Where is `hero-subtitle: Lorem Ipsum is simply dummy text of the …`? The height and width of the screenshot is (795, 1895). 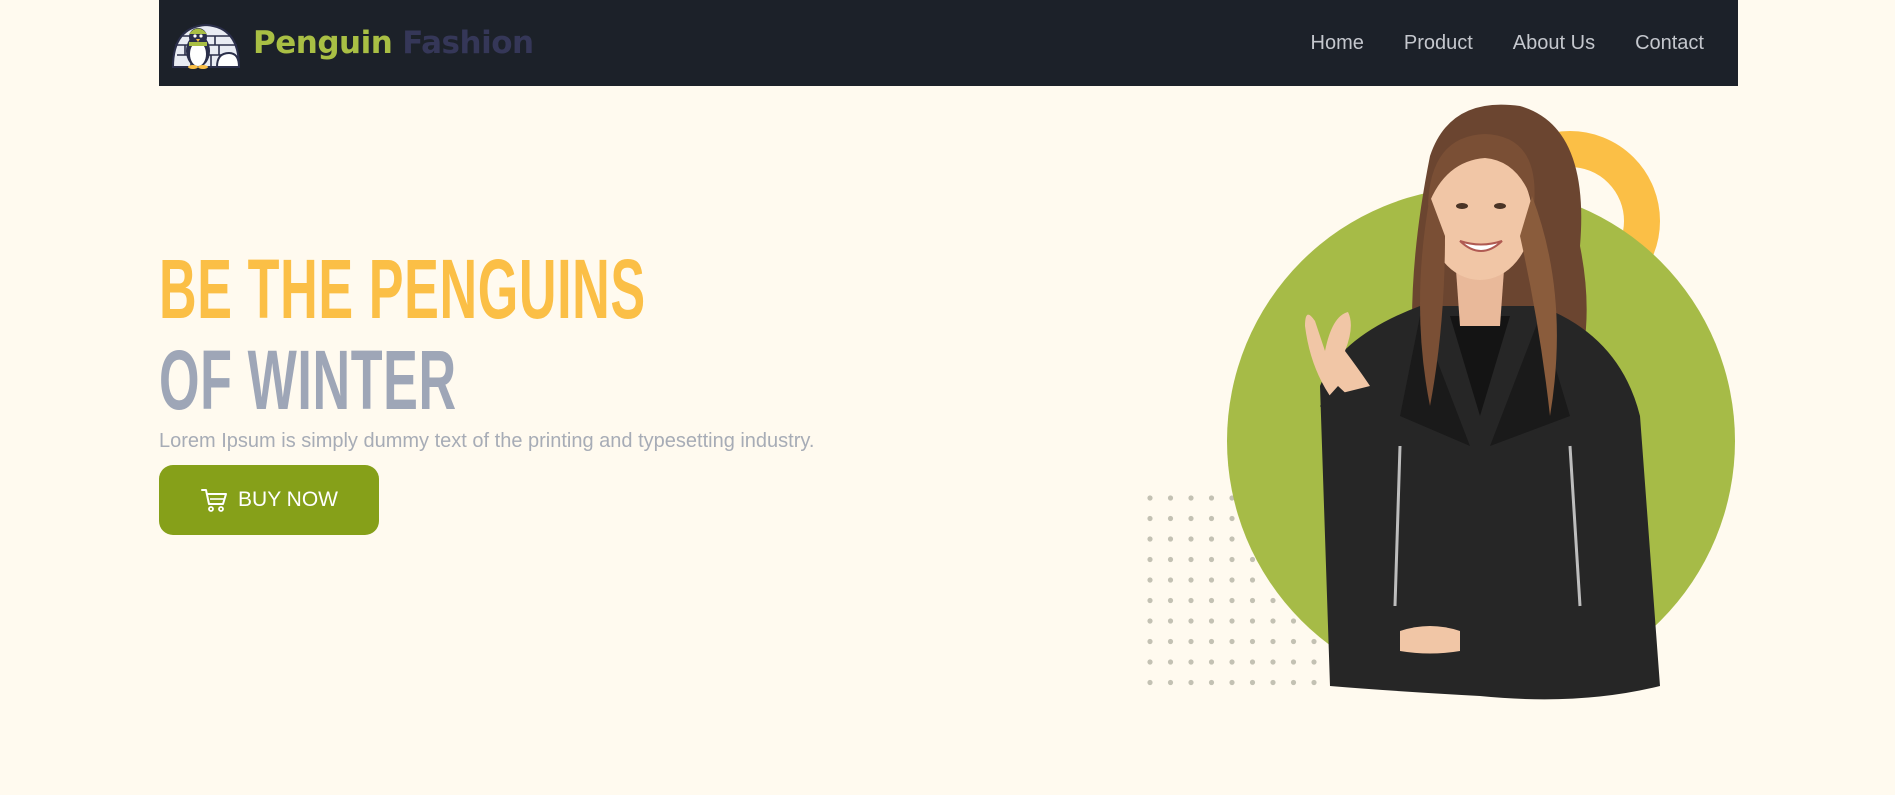 hero-subtitle: Lorem Ipsum is simply dummy text of the … is located at coordinates (487, 441).